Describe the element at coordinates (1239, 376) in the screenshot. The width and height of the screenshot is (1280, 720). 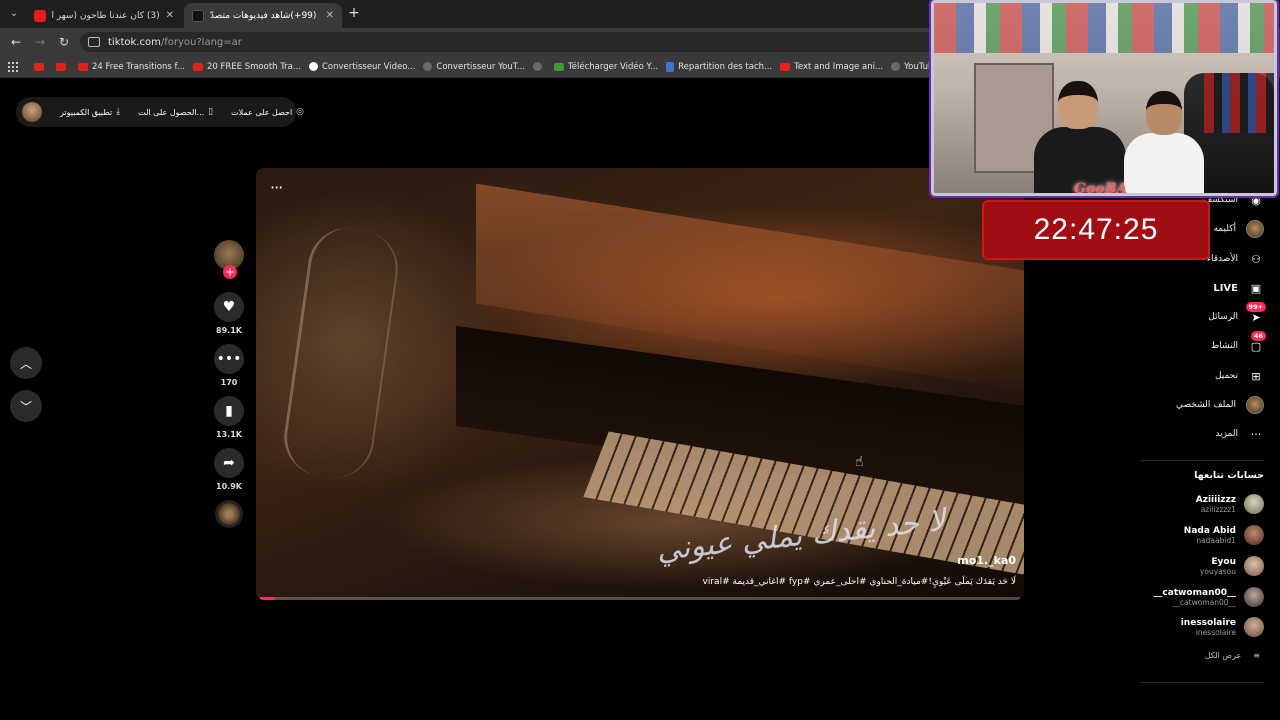
I see `nav-upload: تحميل ⊞` at that location.